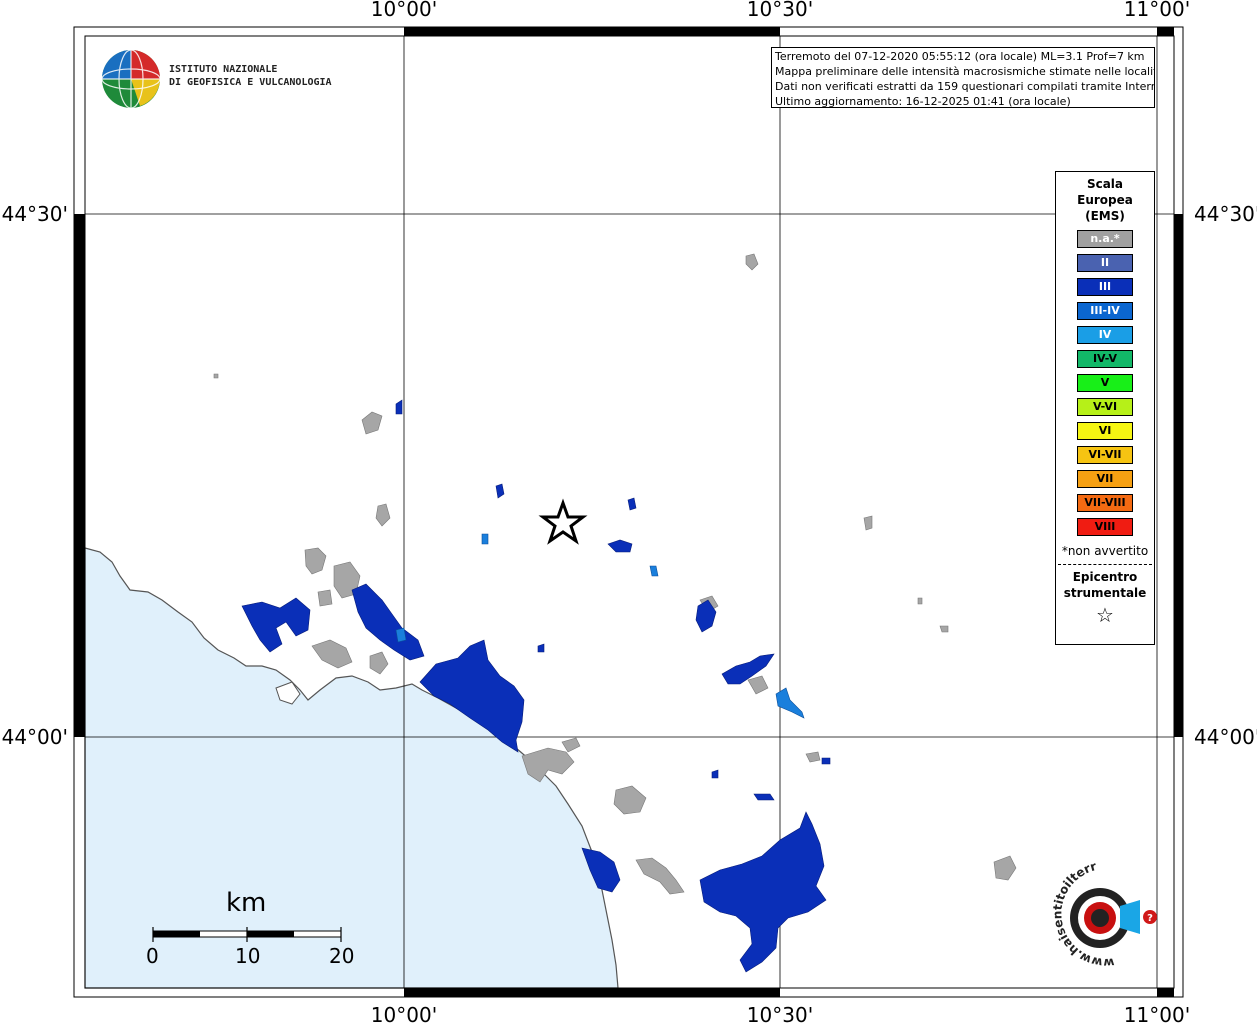 The image size is (1257, 1024). Describe the element at coordinates (1225, 214) in the screenshot. I see `lat-label-right-1: 44°30'` at that location.